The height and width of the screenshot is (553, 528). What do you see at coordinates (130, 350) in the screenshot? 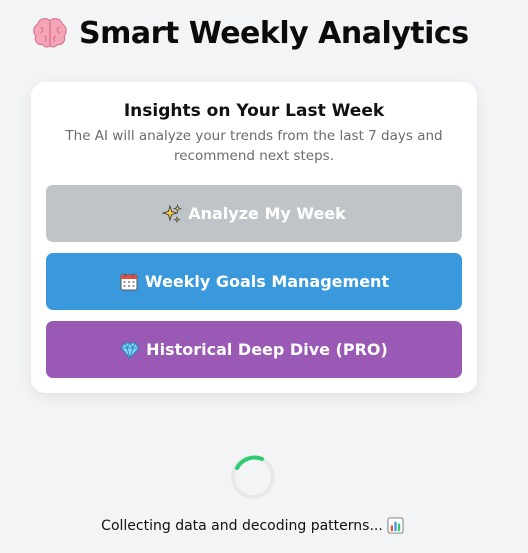
I see `gem-icon` at bounding box center [130, 350].